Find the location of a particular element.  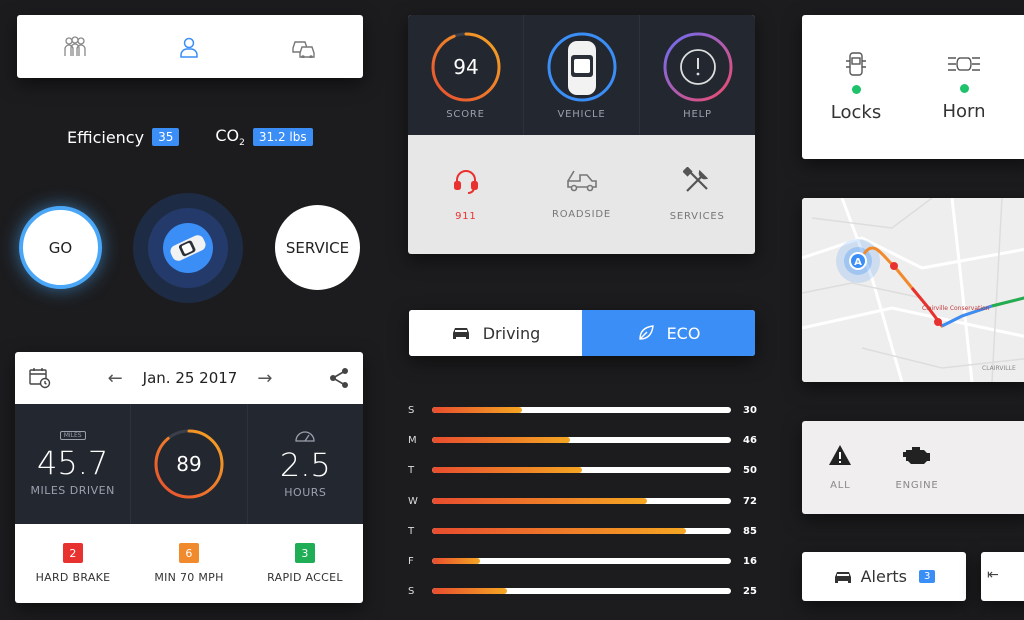

alerts-engine-label: ENGINE is located at coordinates (917, 485).